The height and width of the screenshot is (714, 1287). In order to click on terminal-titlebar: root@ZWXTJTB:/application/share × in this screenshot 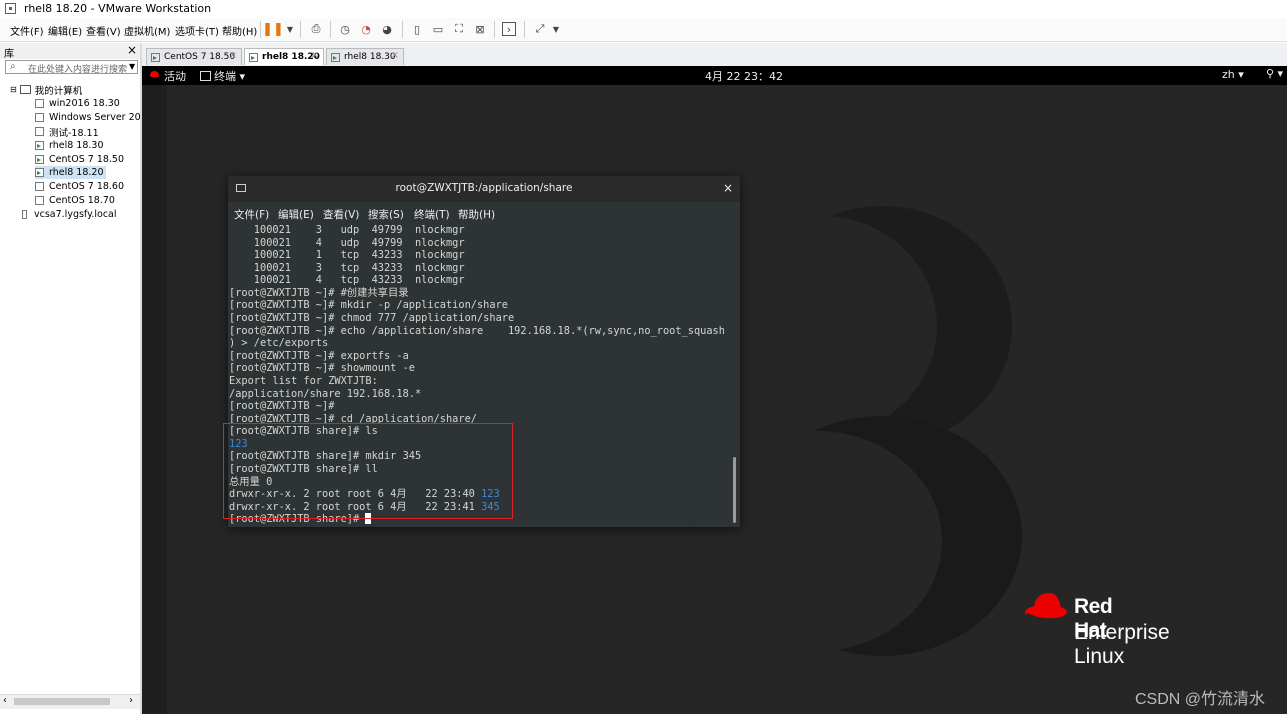, I will do `click(484, 189)`.